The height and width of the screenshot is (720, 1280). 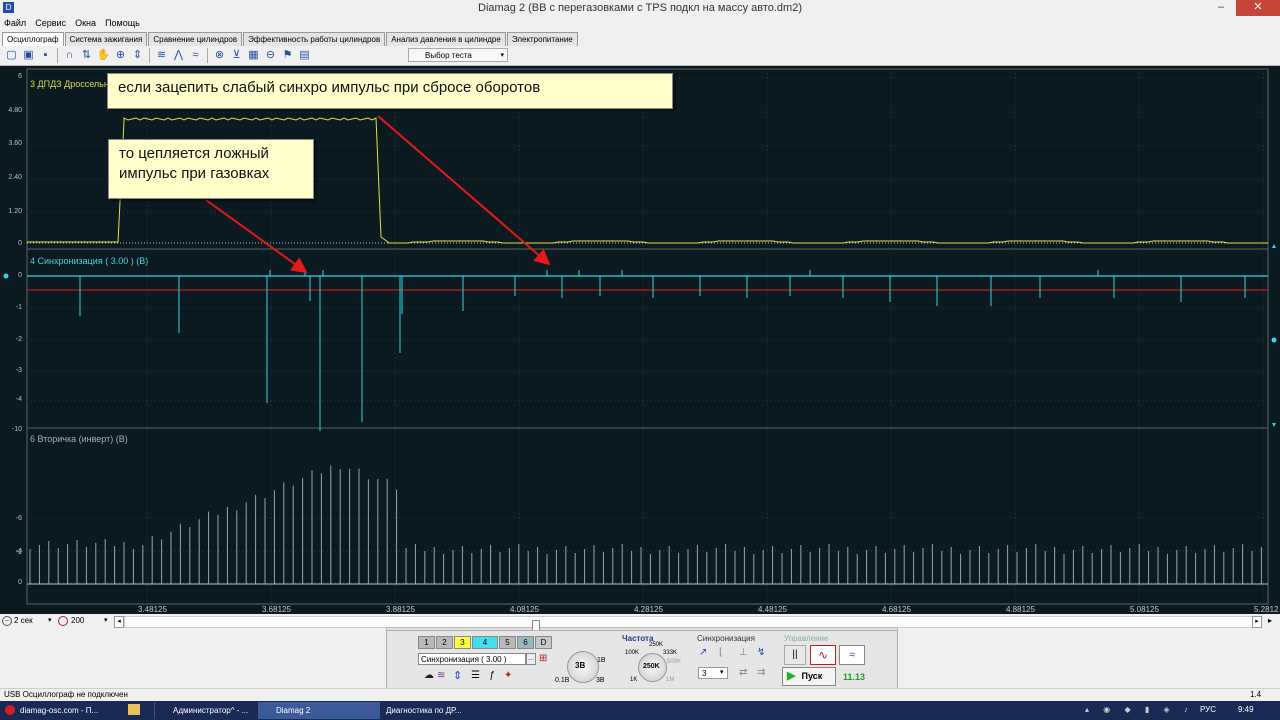 I want to click on scroll-end-button: ▸, so click(x=1270, y=620).